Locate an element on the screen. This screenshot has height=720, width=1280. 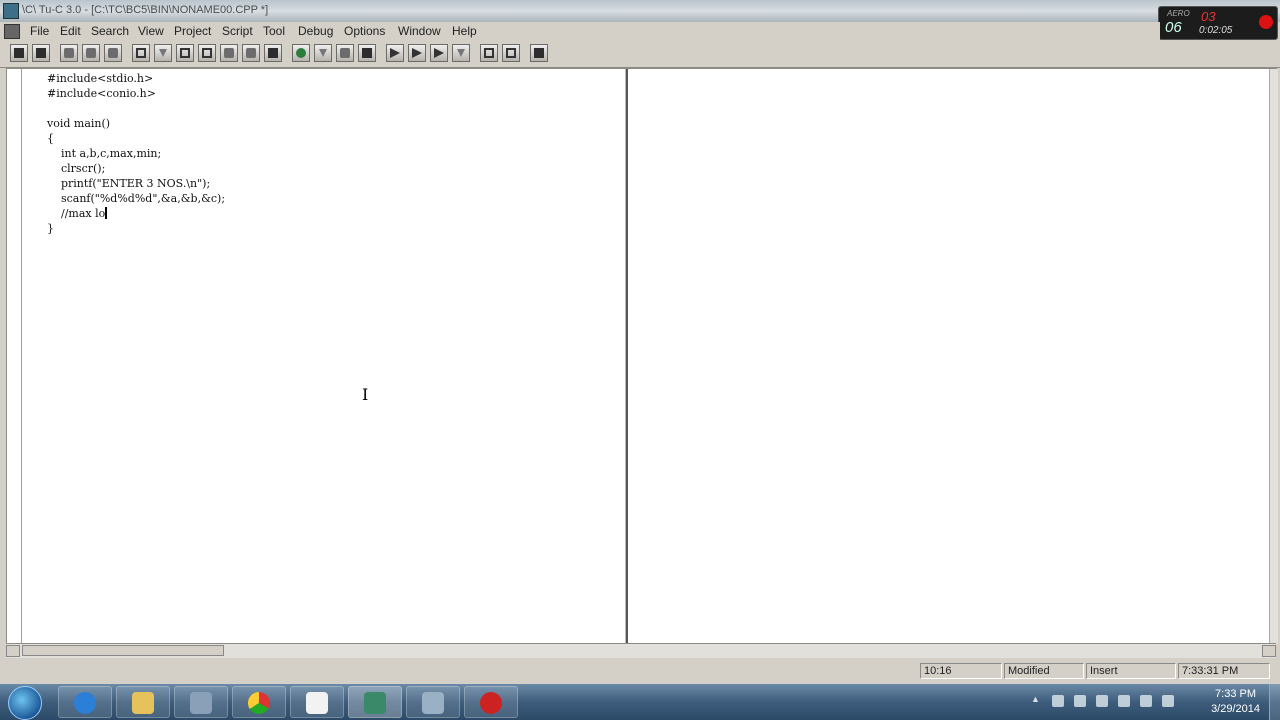
search-again-icon is located at coordinates (185, 53).